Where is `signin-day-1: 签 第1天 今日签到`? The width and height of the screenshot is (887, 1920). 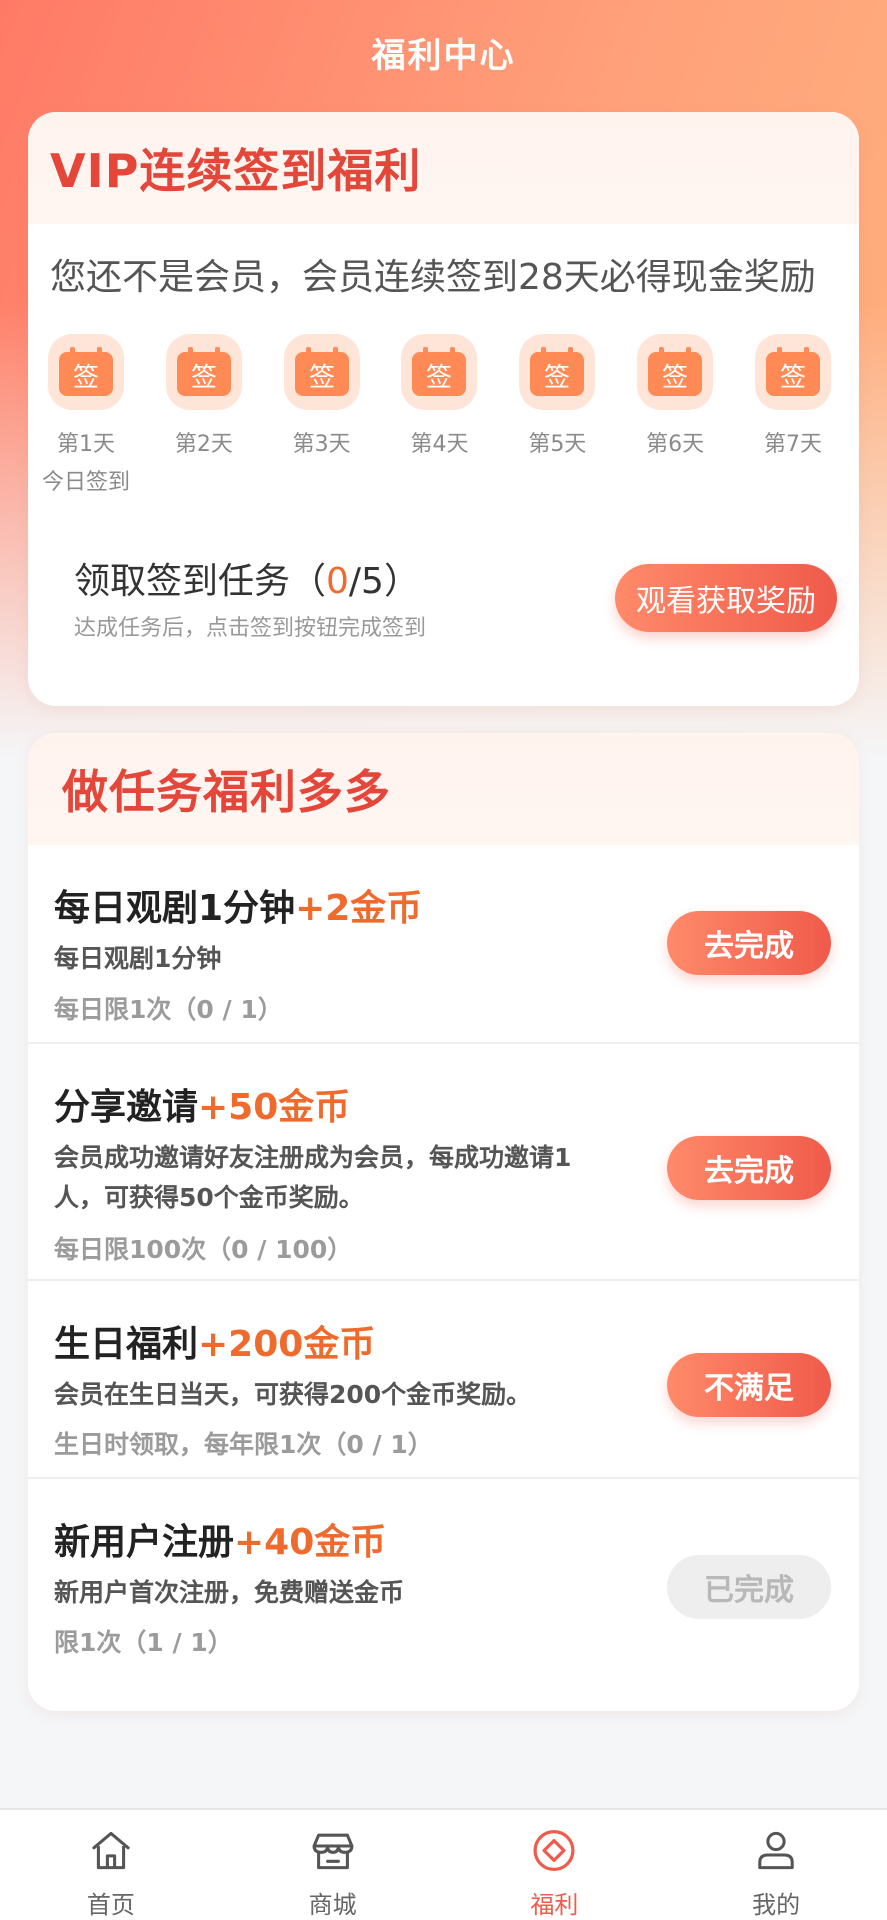
signin-day-1: 签 第1天 今日签到 is located at coordinates (86, 415).